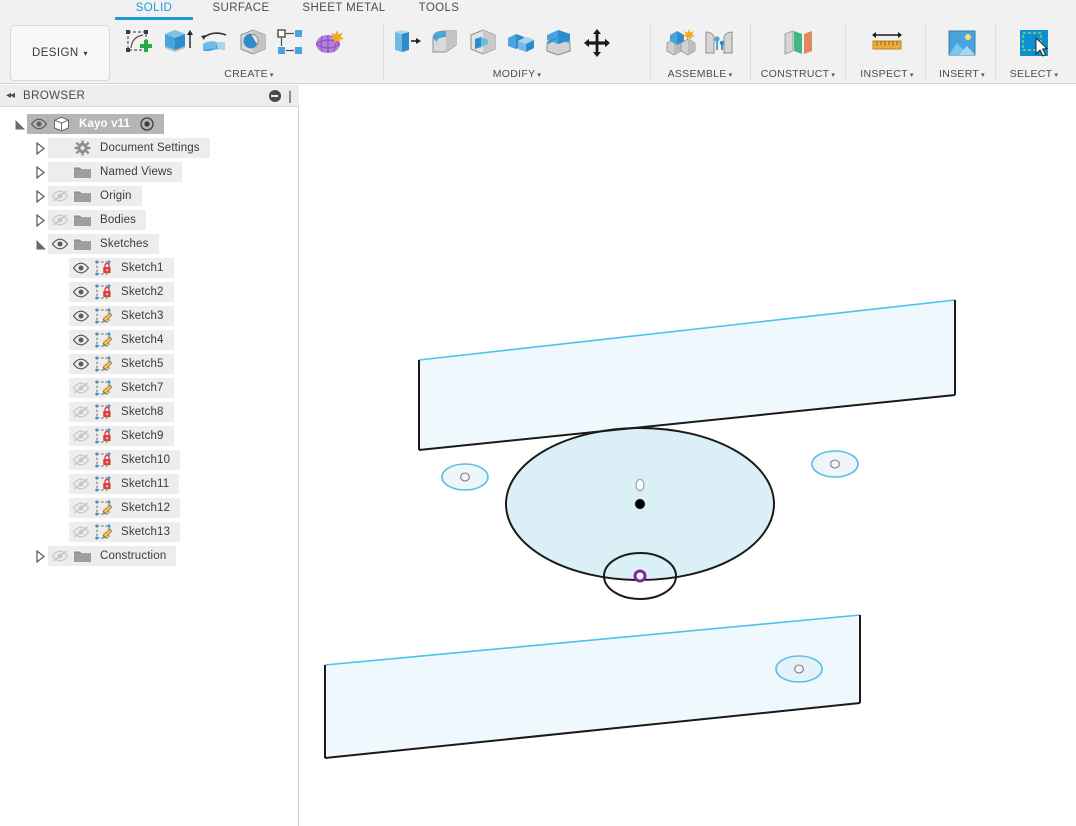 The height and width of the screenshot is (826, 1076). What do you see at coordinates (115, 172) in the screenshot?
I see `tree-item-body: Named Views` at bounding box center [115, 172].